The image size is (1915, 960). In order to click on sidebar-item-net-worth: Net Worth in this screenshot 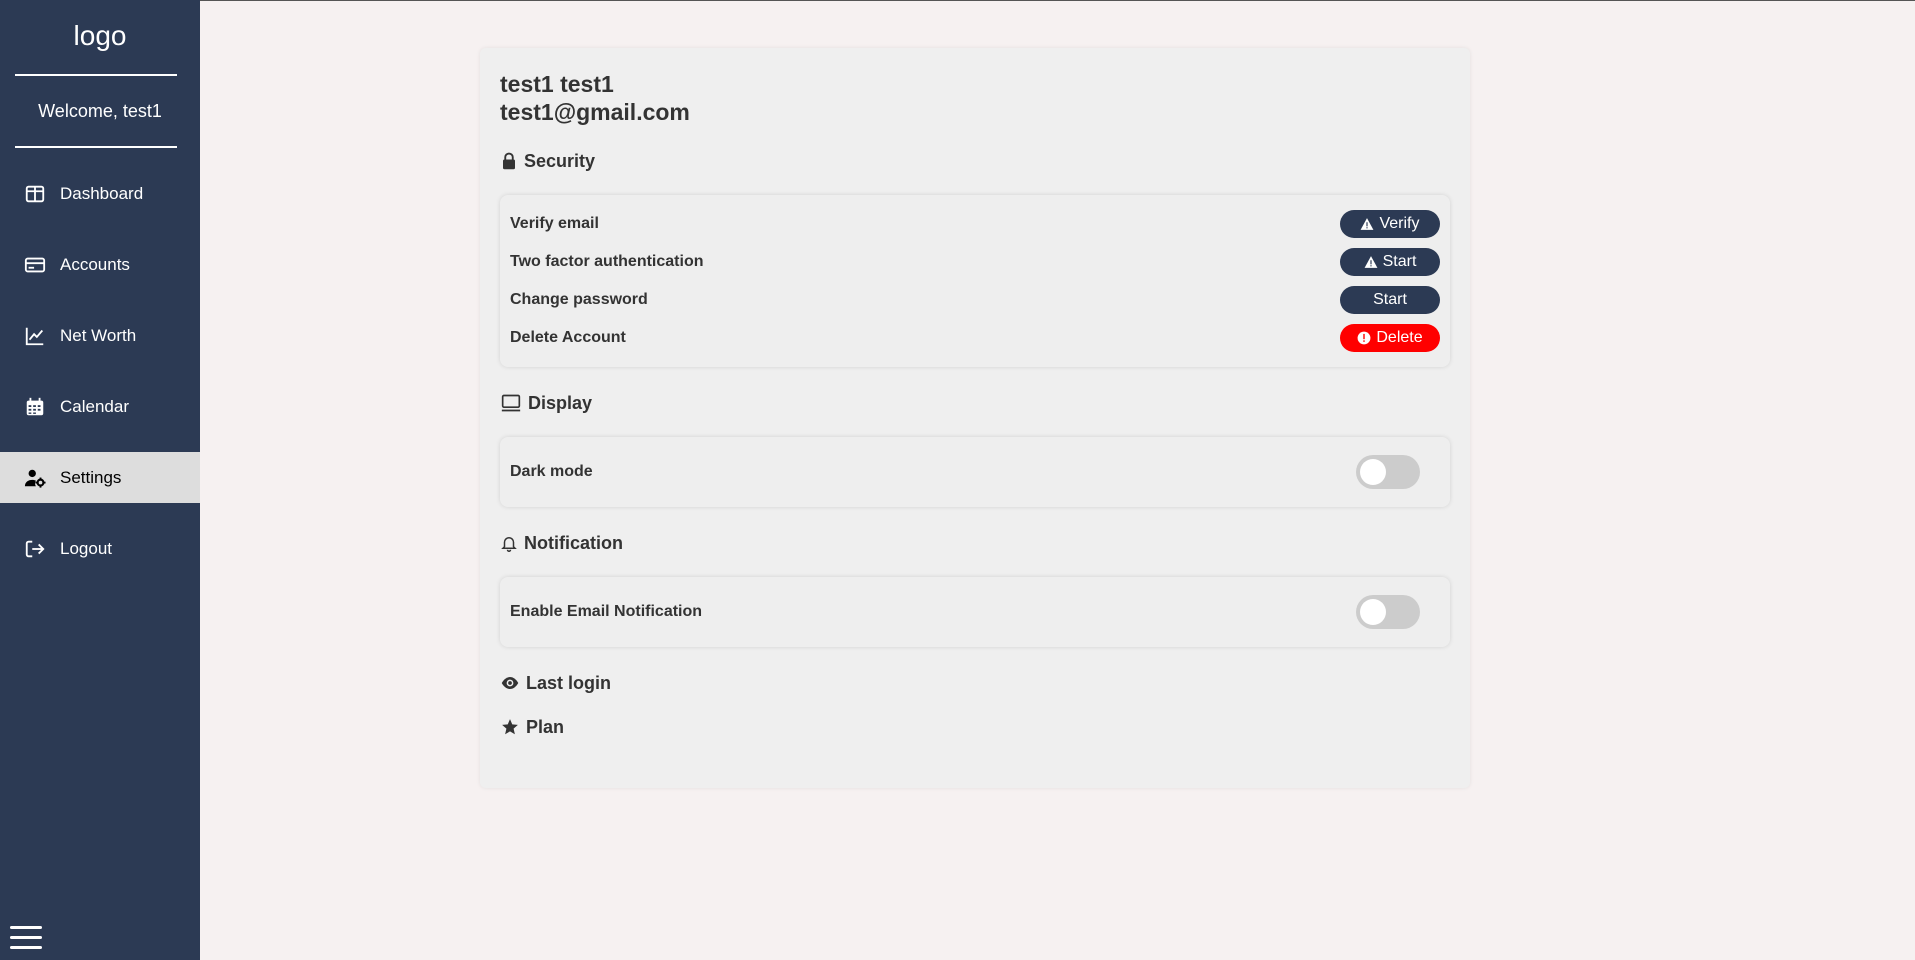, I will do `click(100, 335)`.